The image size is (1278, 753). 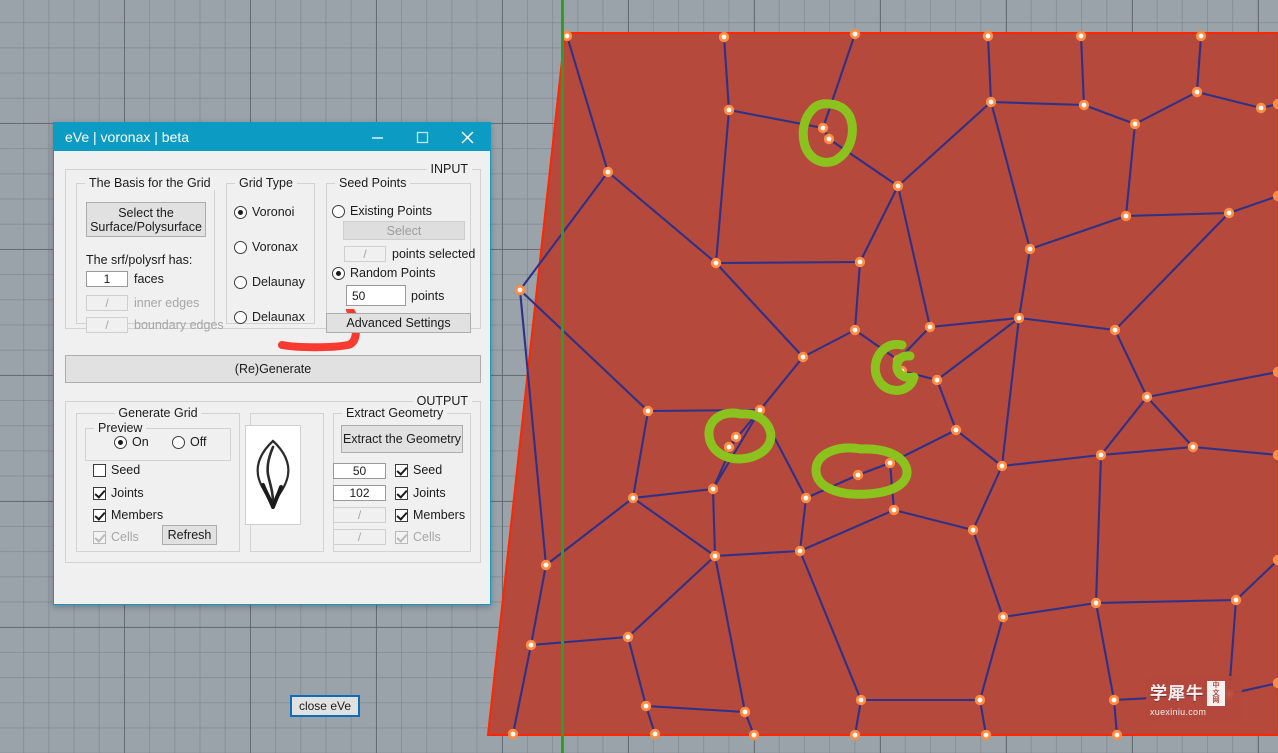 I want to click on watermark-chinese-text: 学犀牛, so click(x=1177, y=693).